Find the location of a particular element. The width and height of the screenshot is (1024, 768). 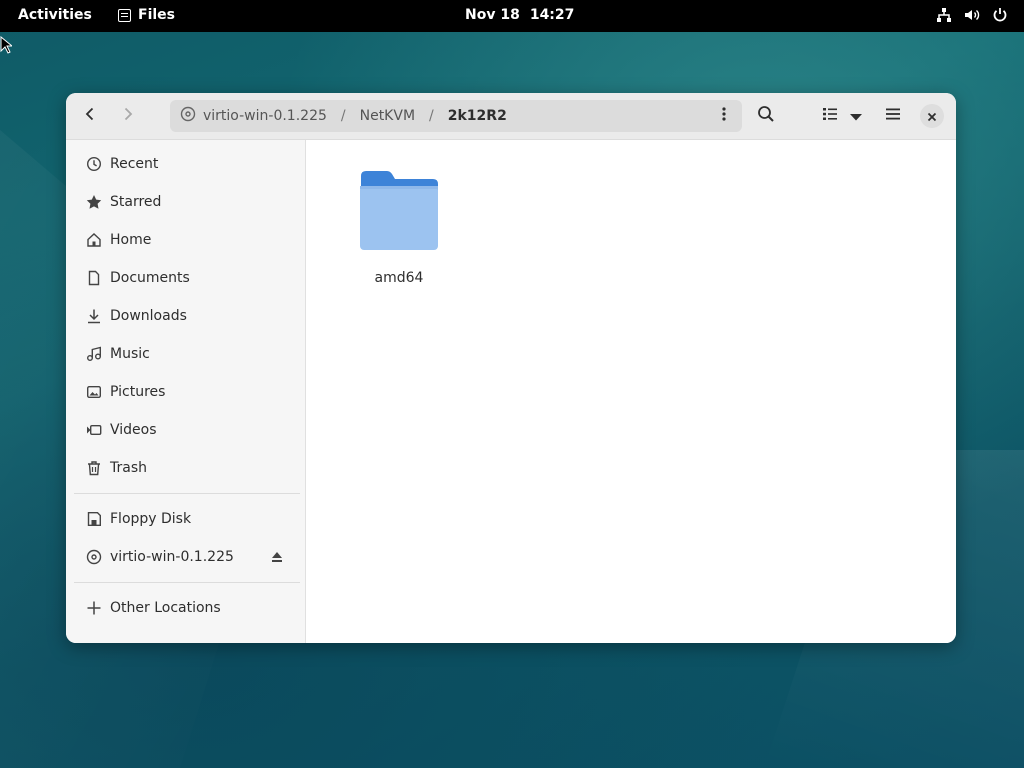

floppy-icon is located at coordinates (94, 519).